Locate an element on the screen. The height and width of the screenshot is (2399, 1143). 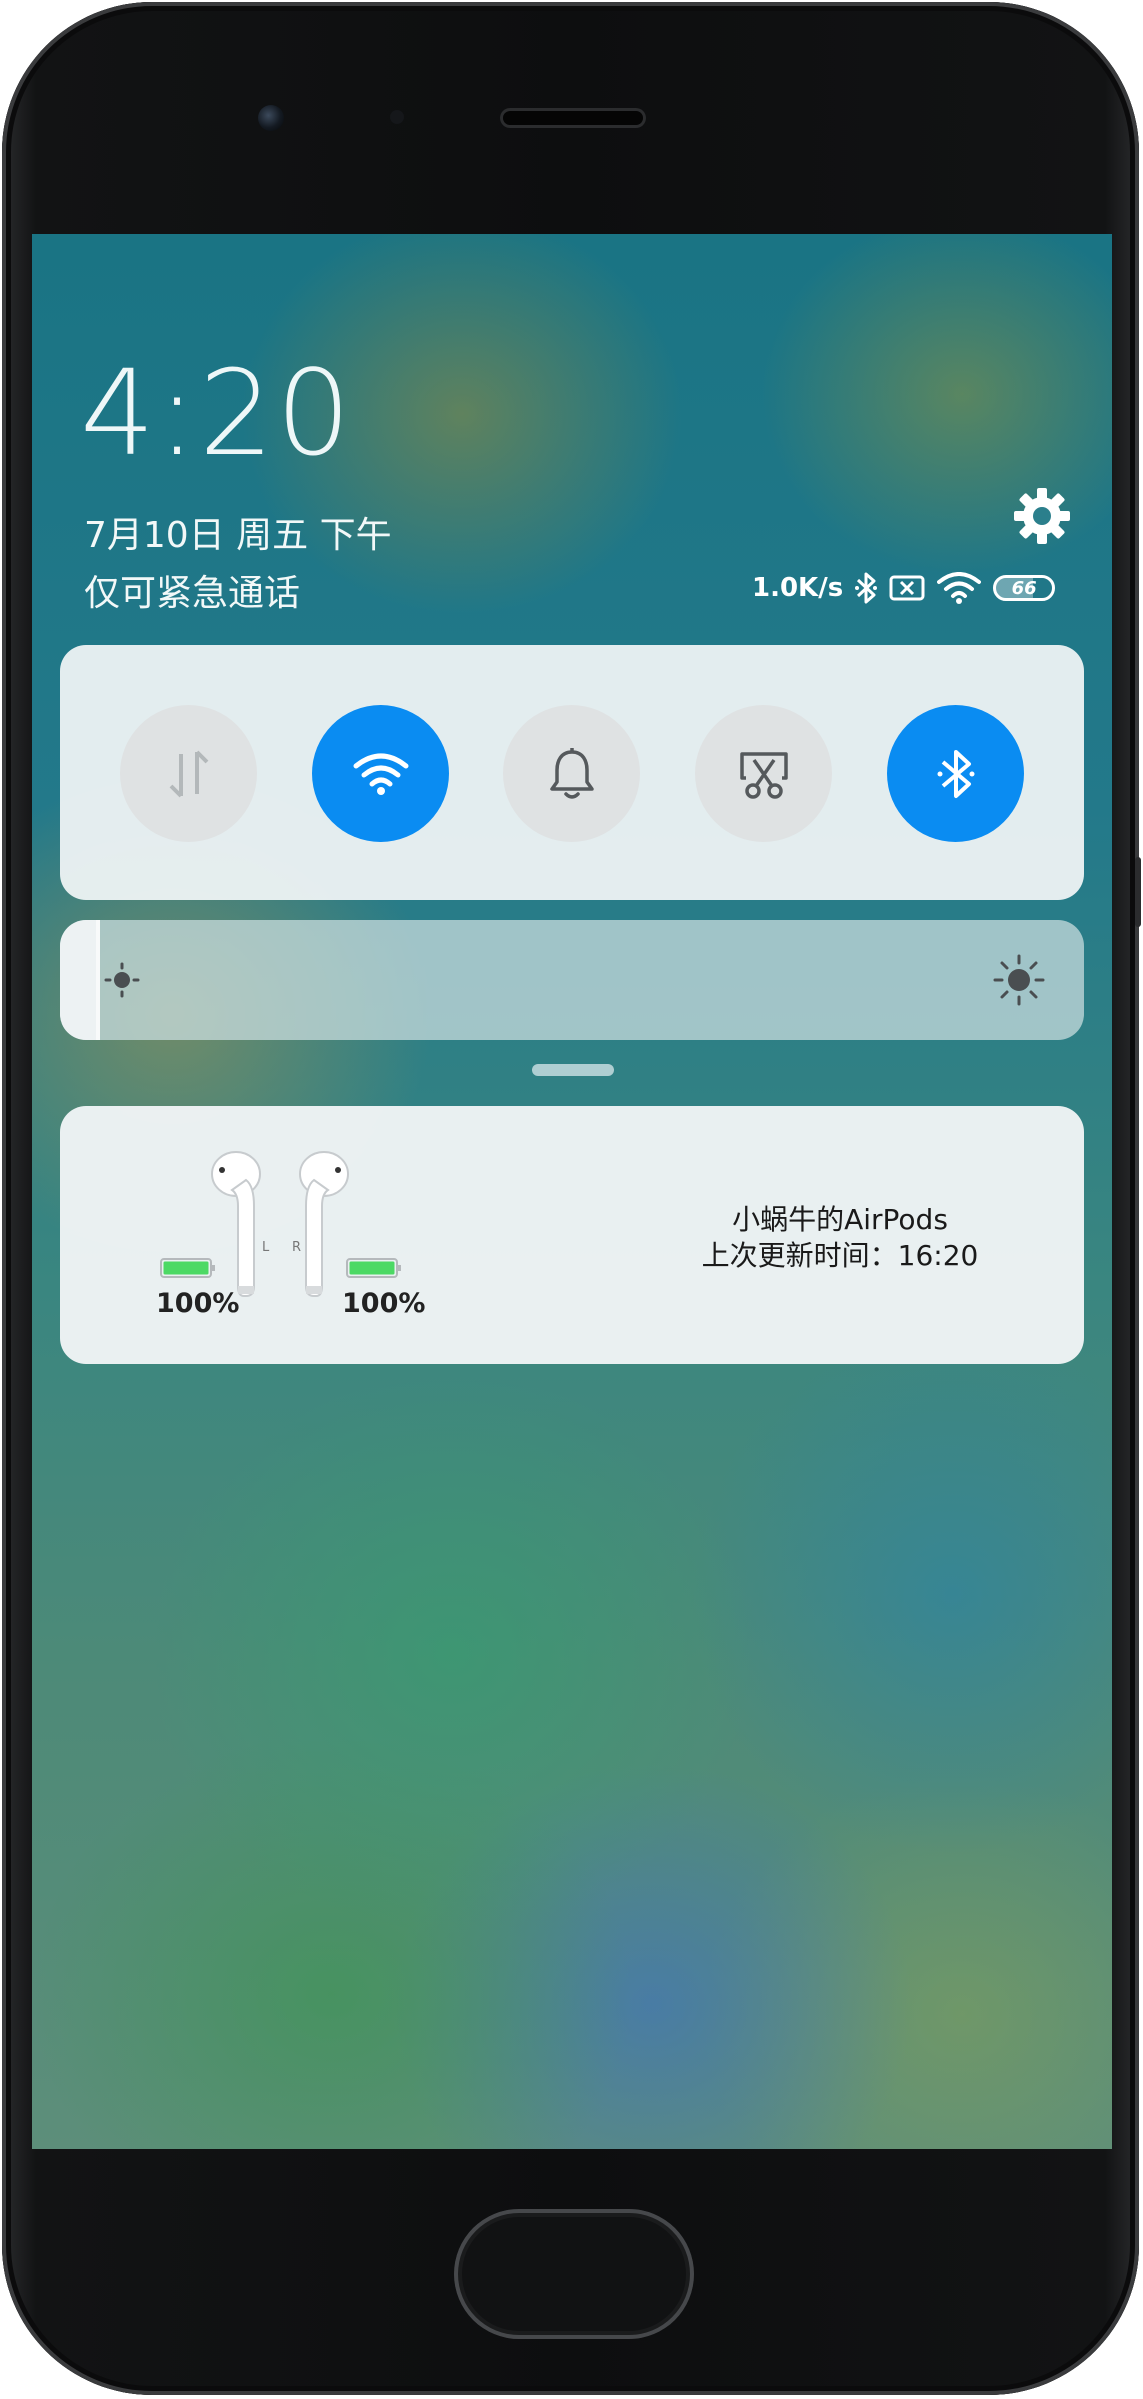
toggle-mobile-data is located at coordinates (188, 773).